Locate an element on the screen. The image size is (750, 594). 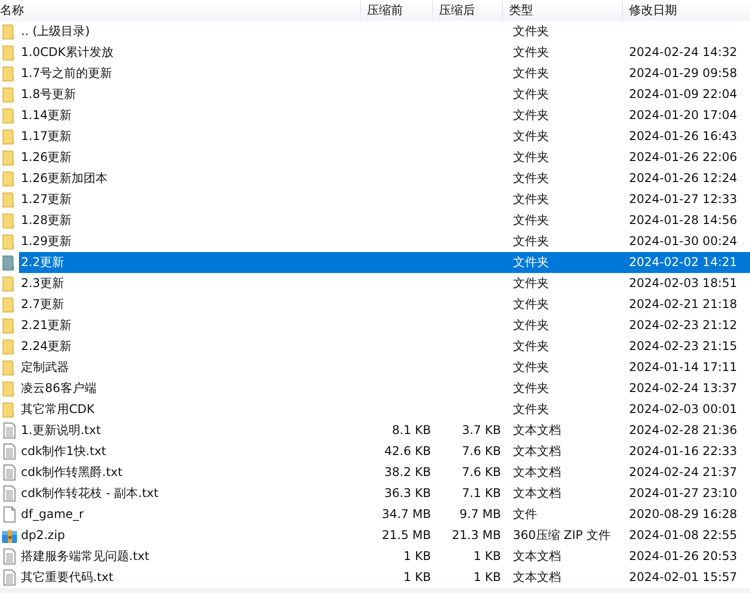
file-name: .. (上级目录) is located at coordinates (55, 31).